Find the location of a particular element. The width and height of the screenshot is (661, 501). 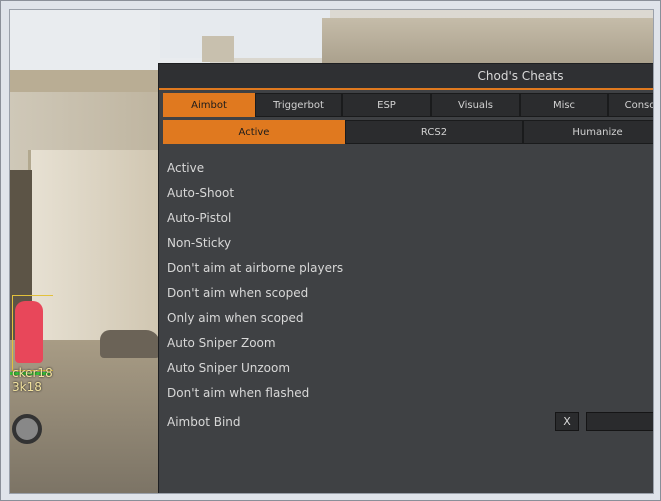

main-tabs: Aimbot Triggerbot ESP Visuals Misc Conso is located at coordinates (406, 105).